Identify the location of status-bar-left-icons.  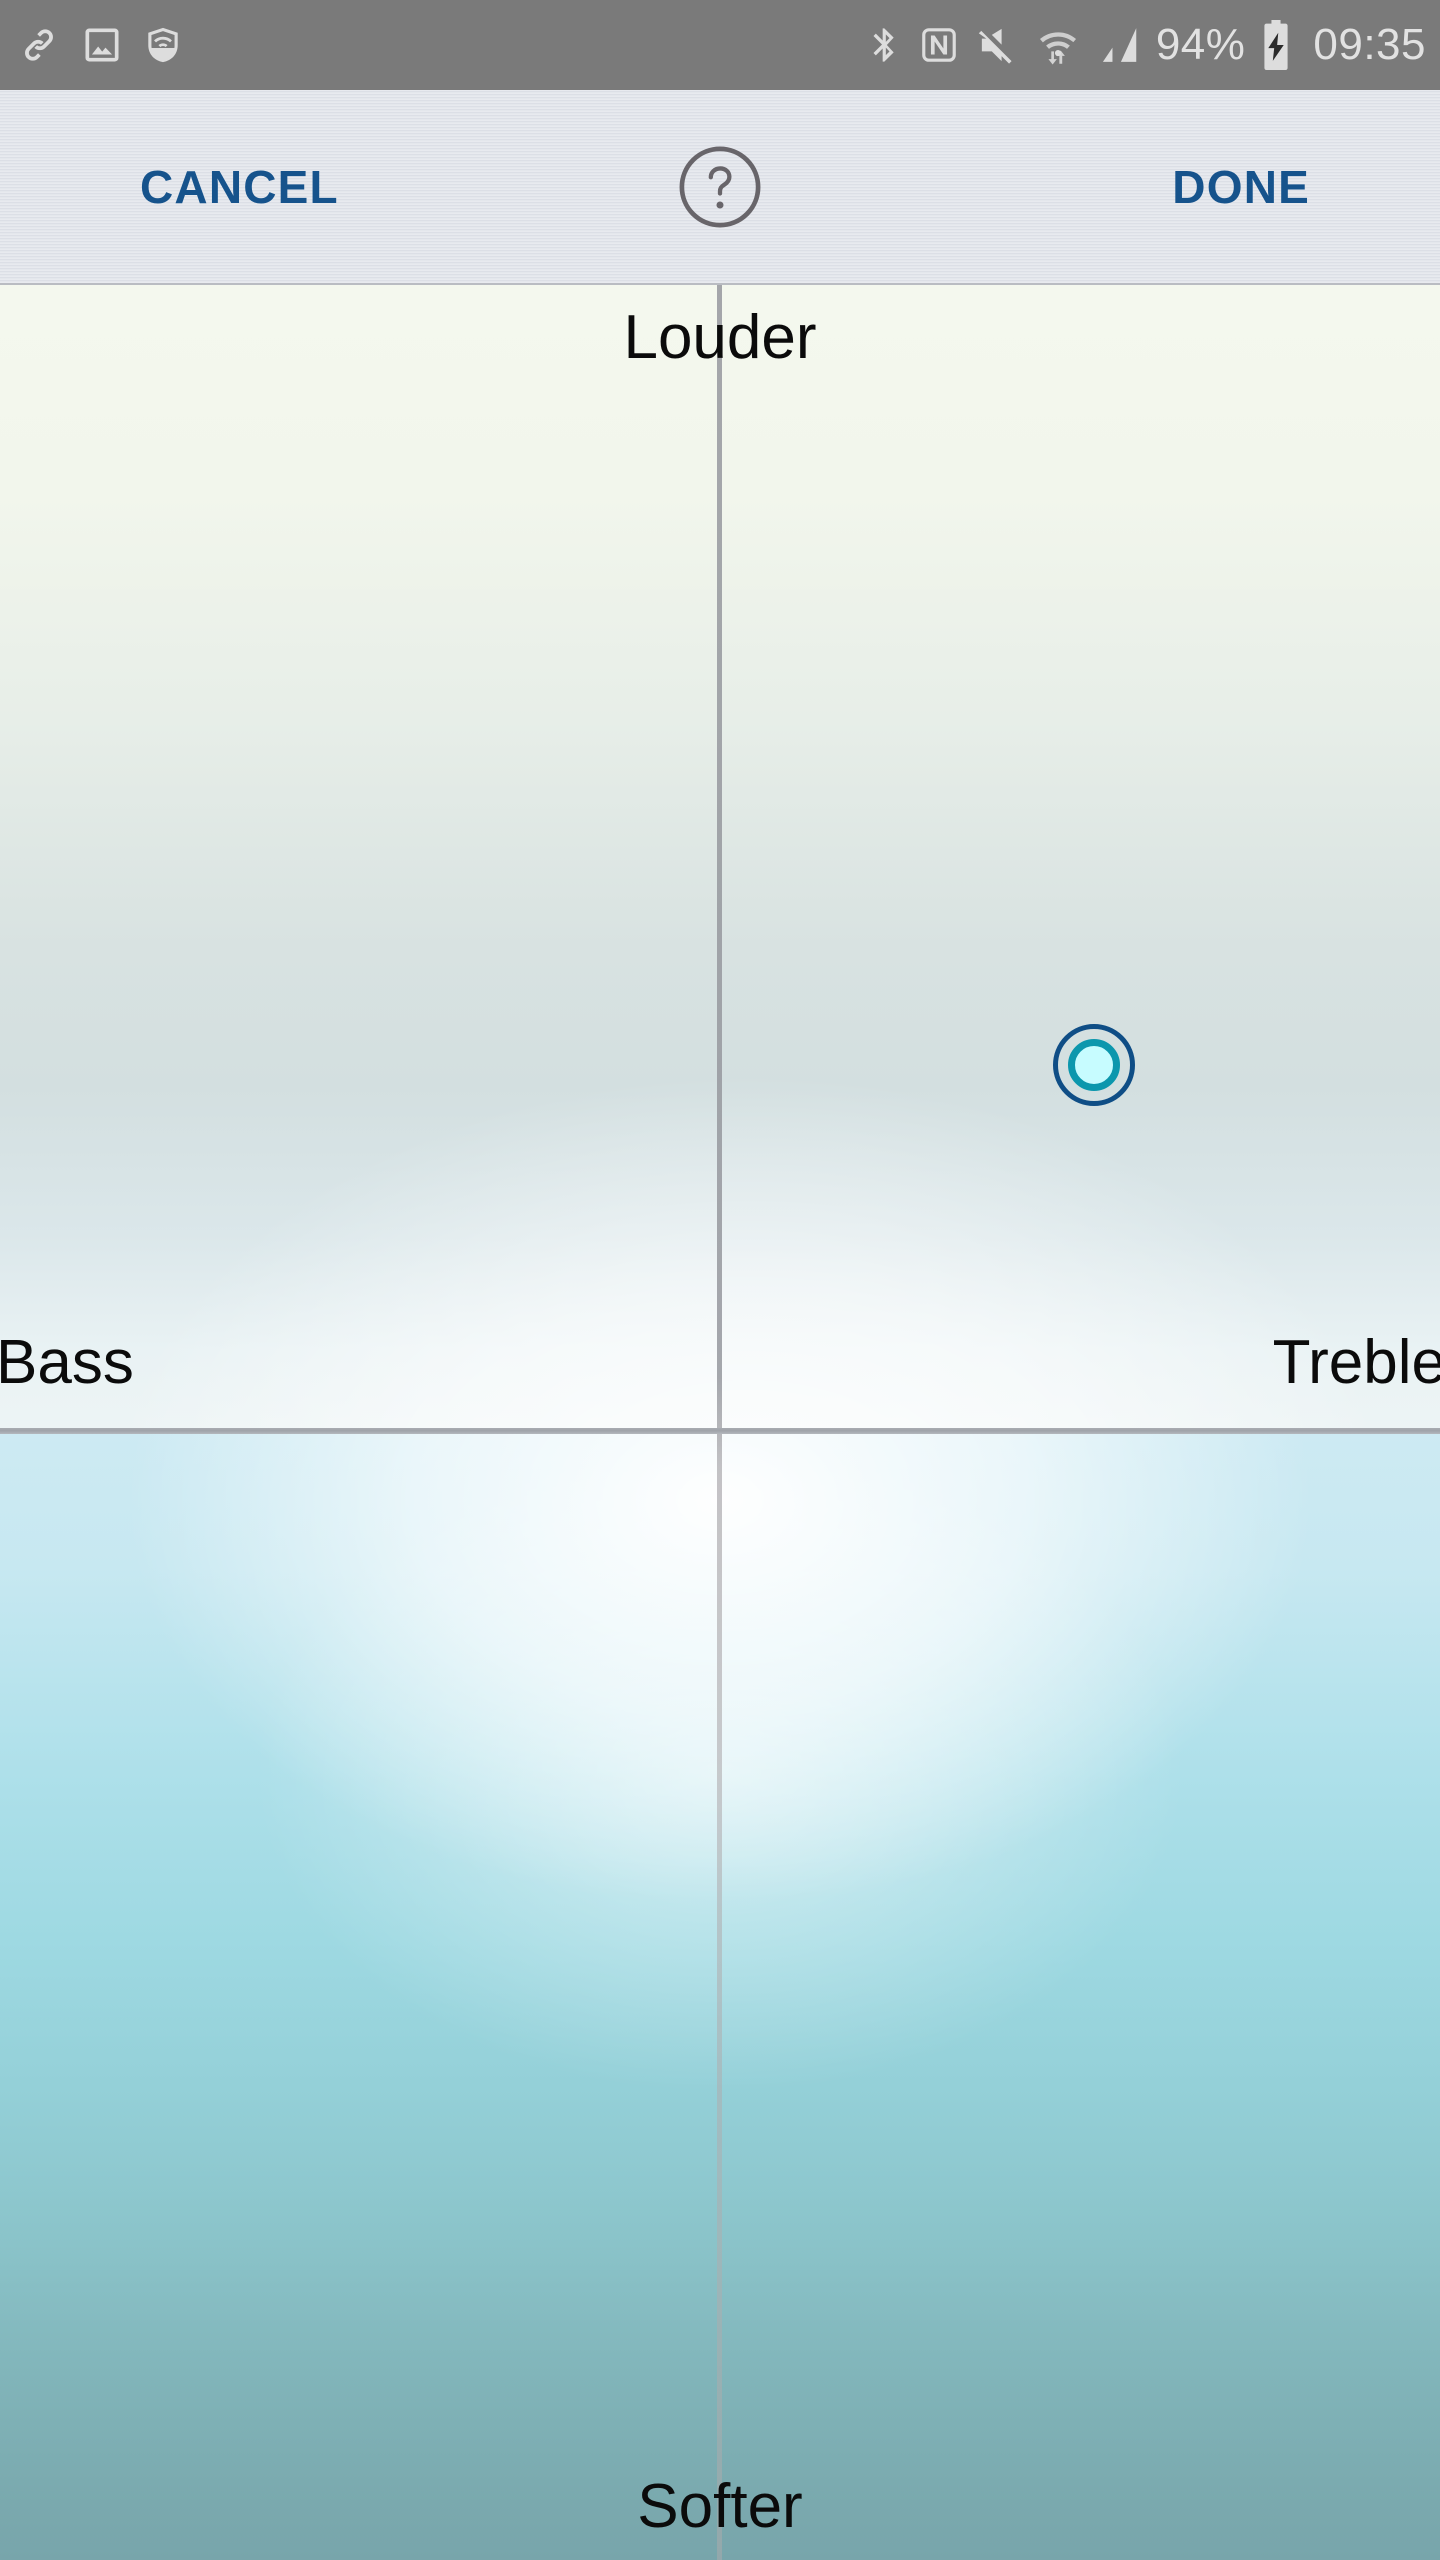
(100, 45).